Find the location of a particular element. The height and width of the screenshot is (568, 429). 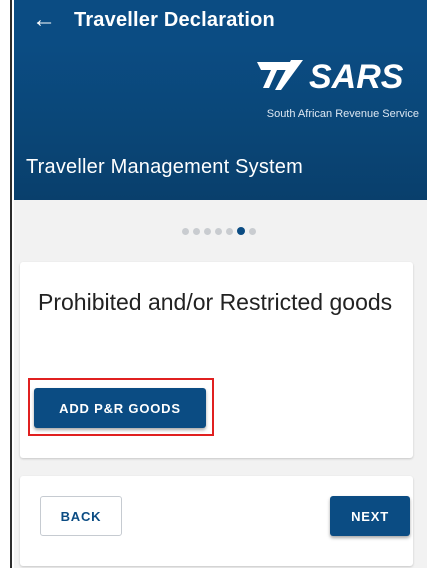

window-frame-left is located at coordinates (6, 284).